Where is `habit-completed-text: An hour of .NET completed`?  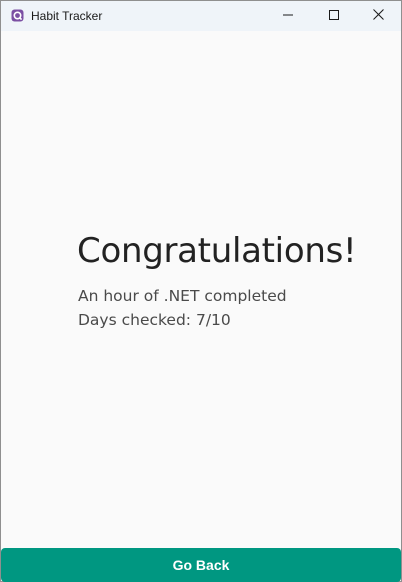
habit-completed-text: An hour of .NET completed is located at coordinates (182, 296).